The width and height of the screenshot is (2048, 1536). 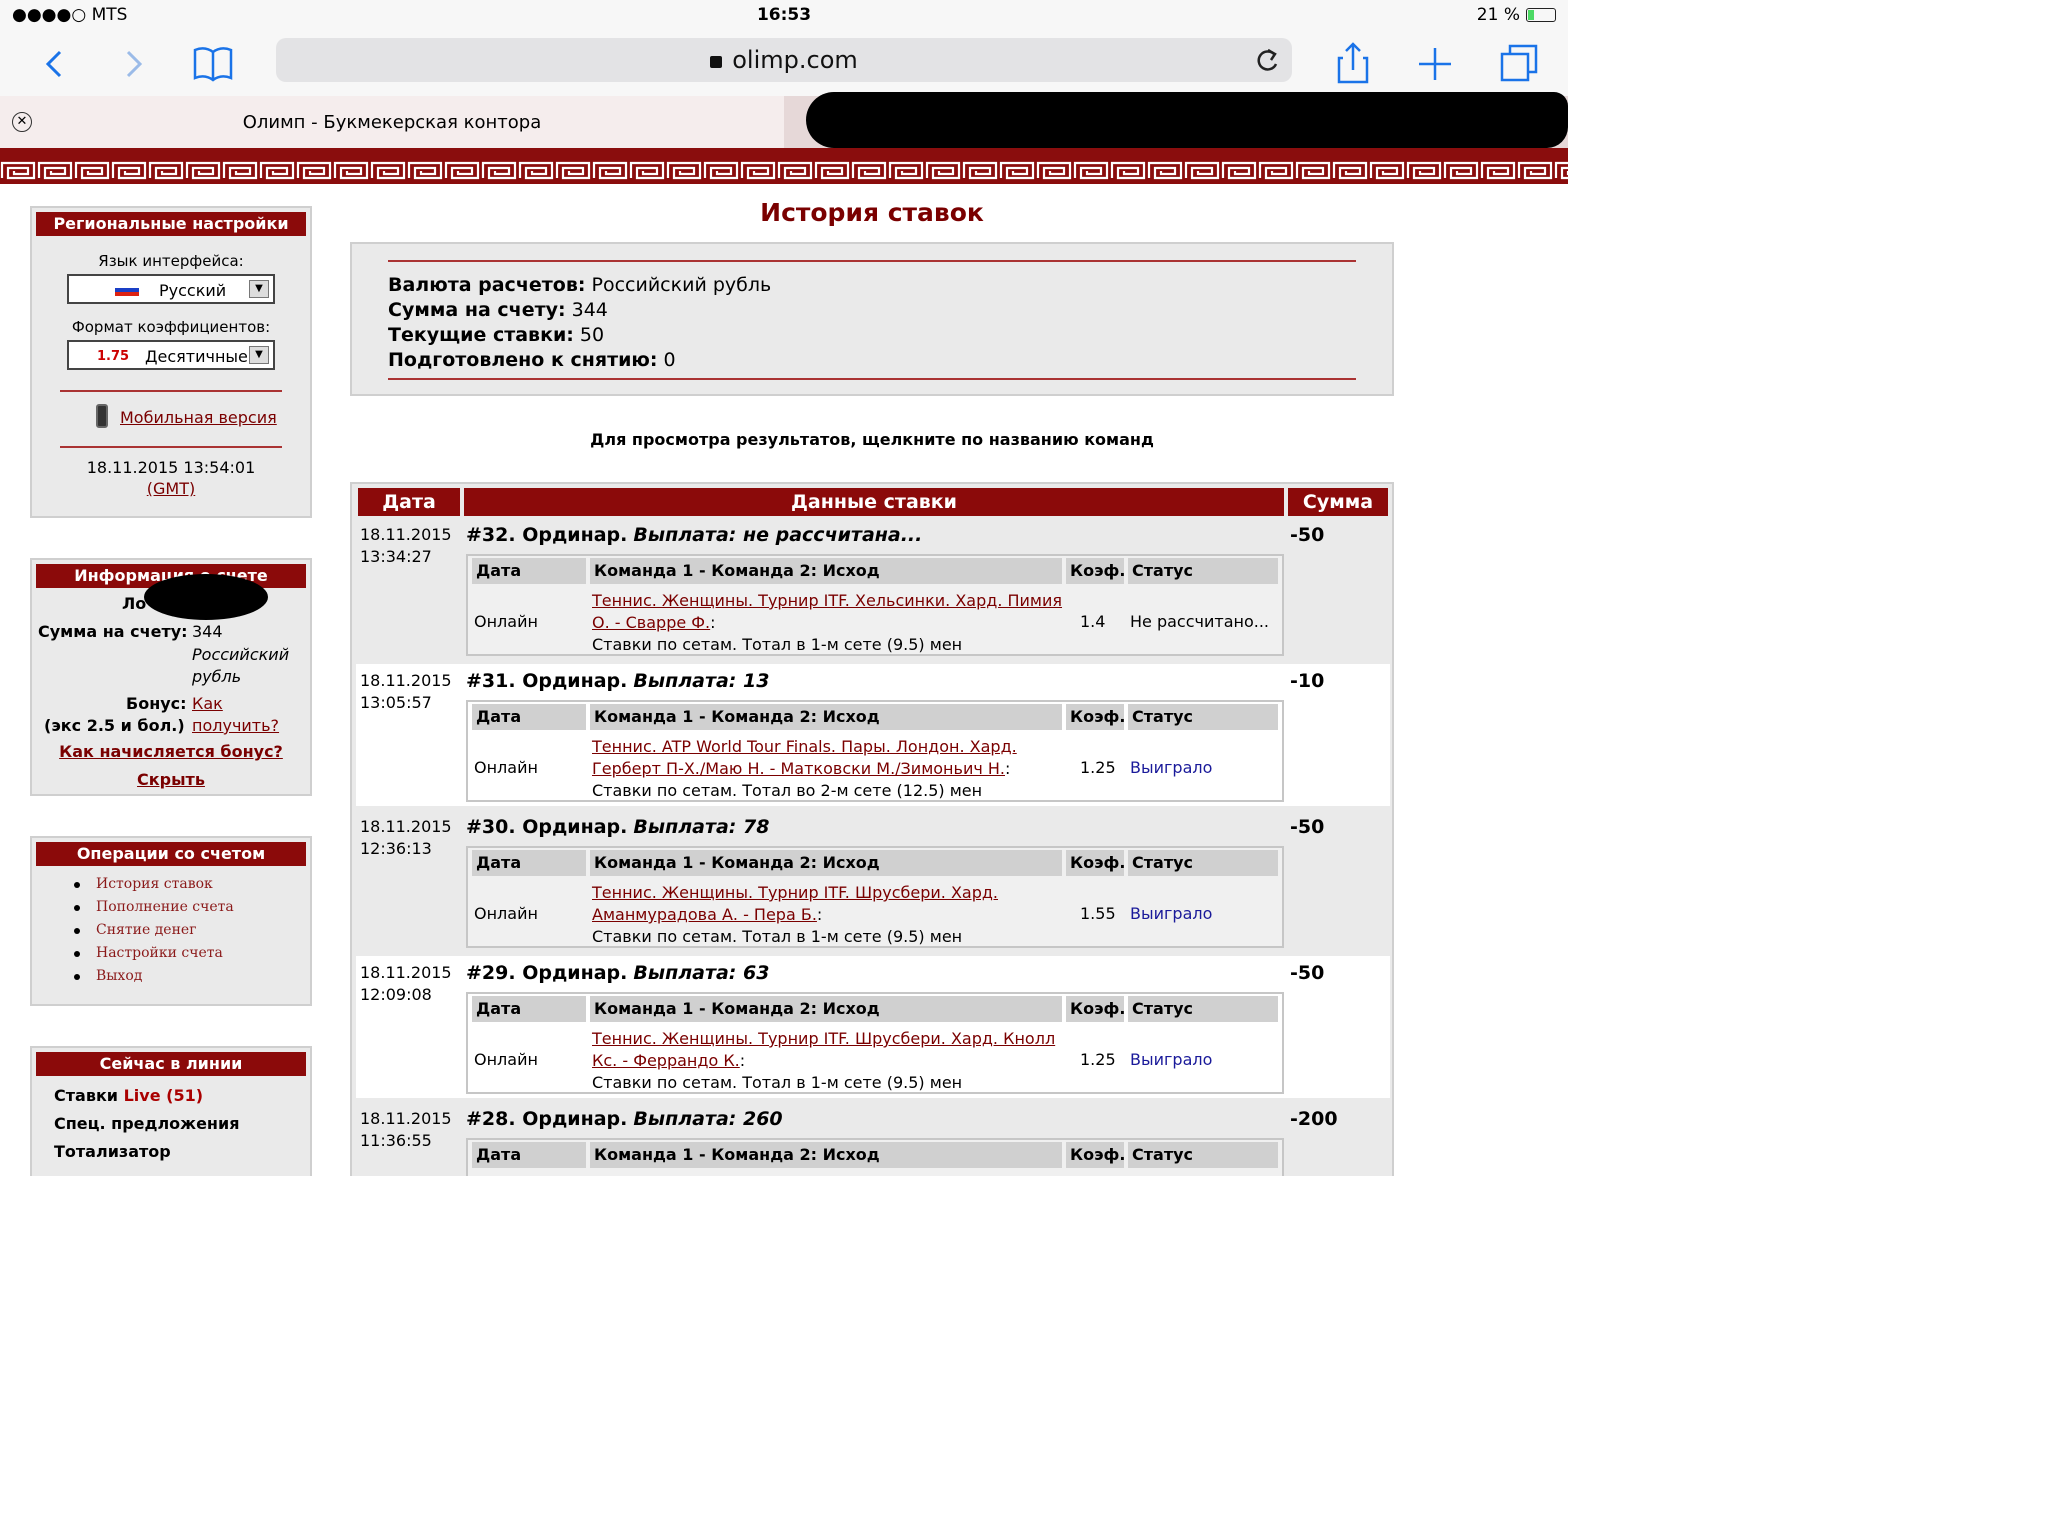 What do you see at coordinates (112, 1151) in the screenshot?
I see `totalizator-link: Тотализатор` at bounding box center [112, 1151].